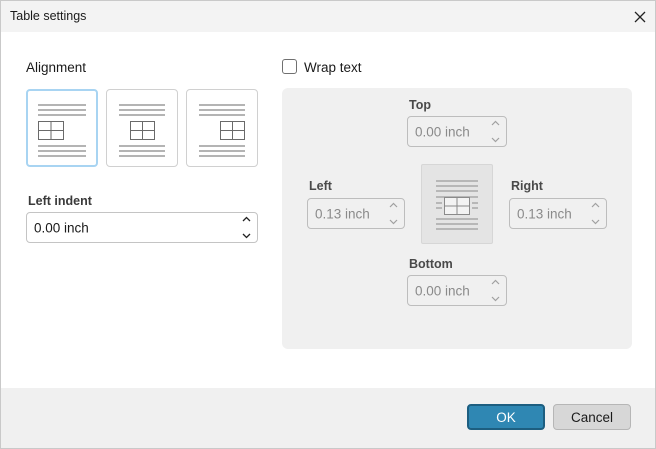 The height and width of the screenshot is (449, 656). I want to click on table-align-left-icon, so click(62, 130).